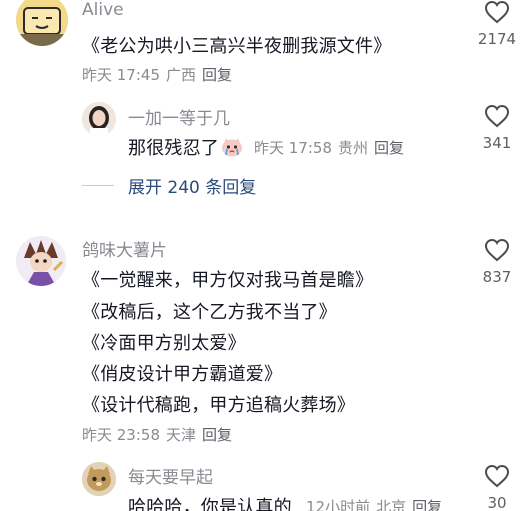 The width and height of the screenshot is (527, 511). What do you see at coordinates (98, 185) in the screenshot?
I see `divider` at bounding box center [98, 185].